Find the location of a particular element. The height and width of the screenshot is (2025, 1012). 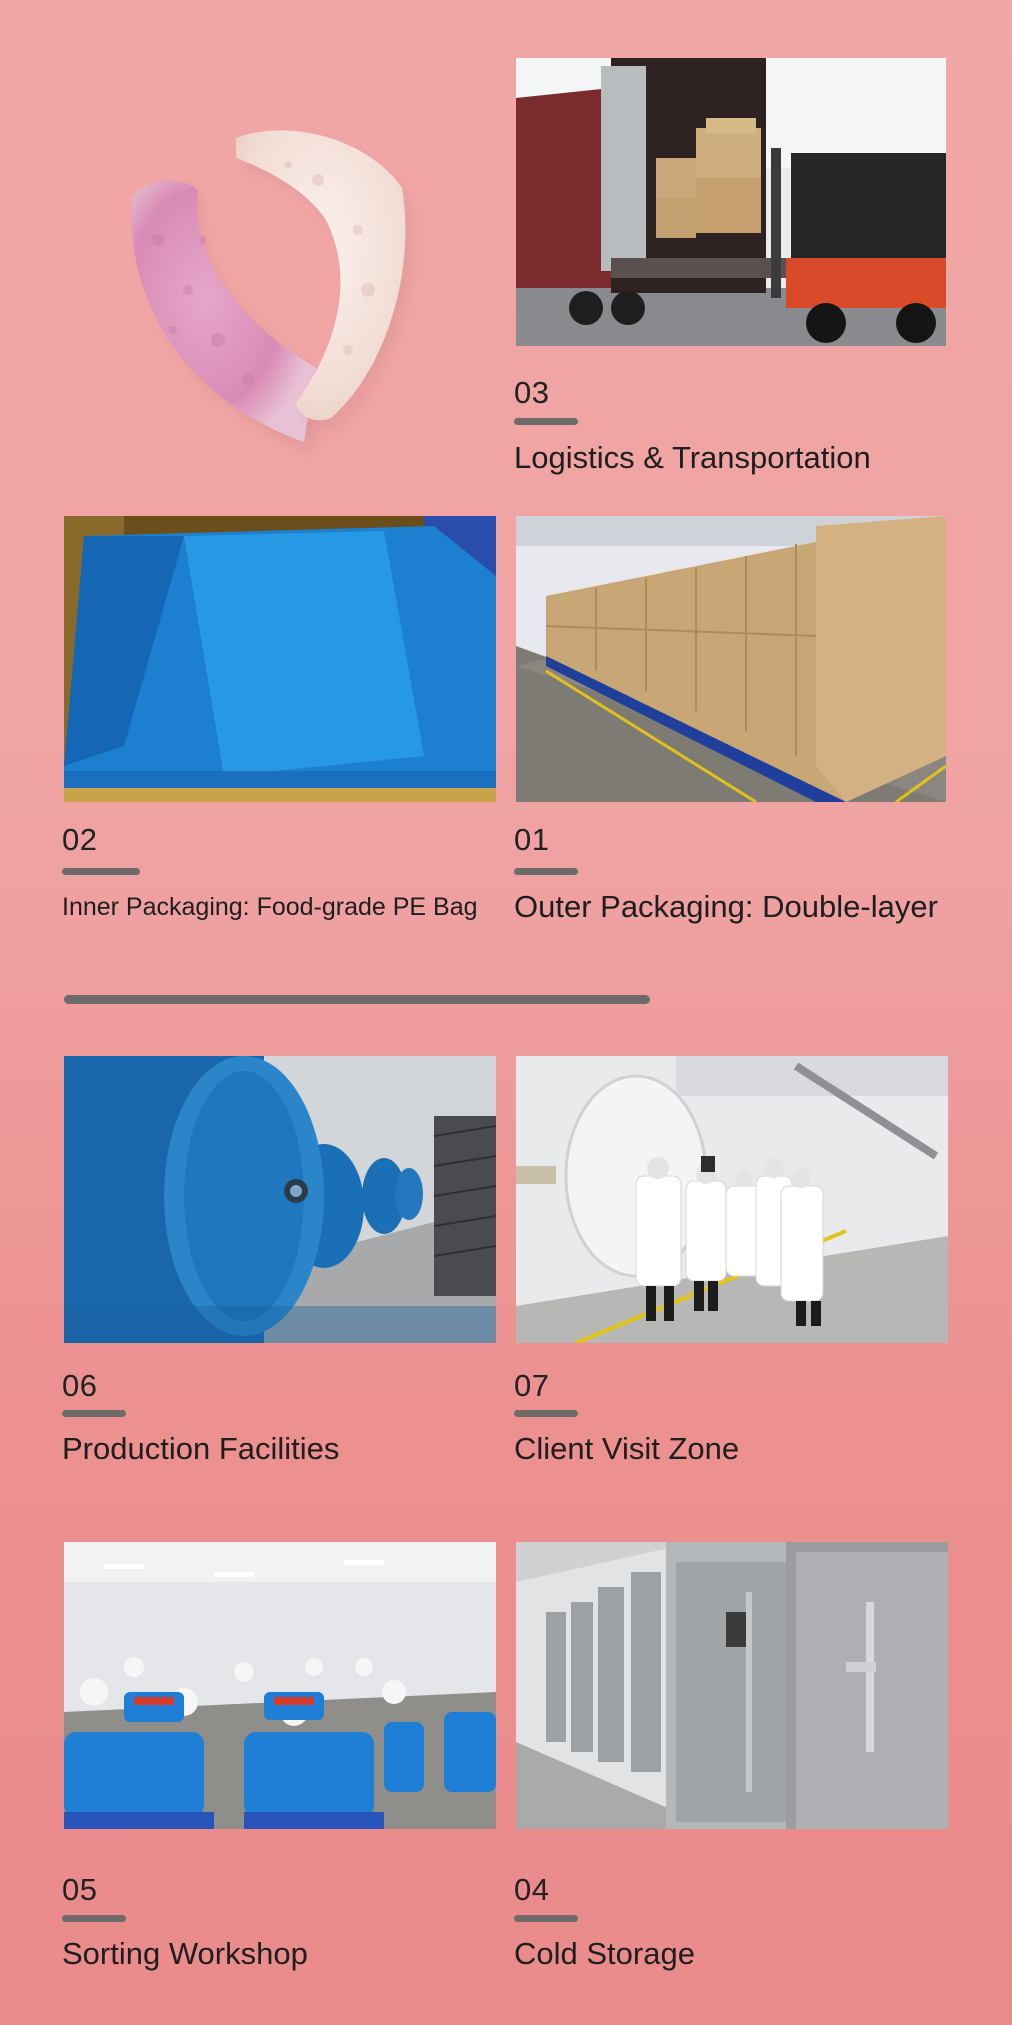

client-visit-title: Client Visit Zone is located at coordinates (627, 1448).